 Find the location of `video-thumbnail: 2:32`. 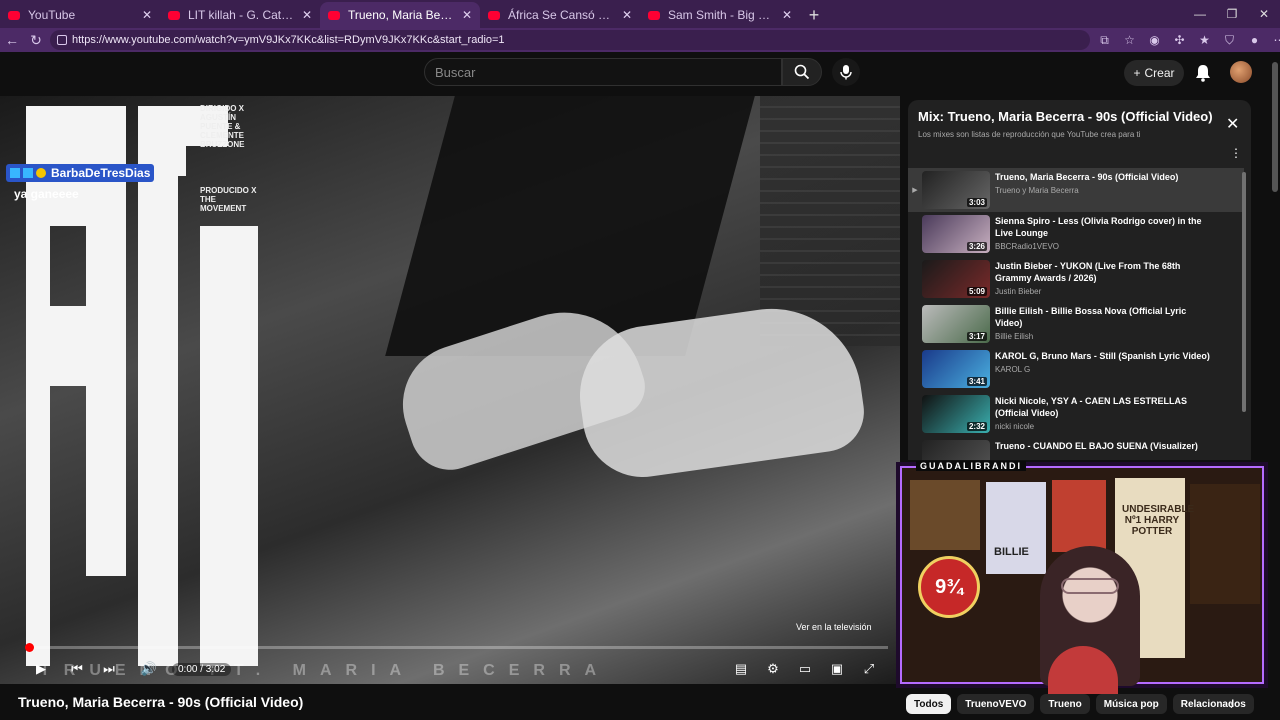

video-thumbnail: 2:32 is located at coordinates (956, 414).